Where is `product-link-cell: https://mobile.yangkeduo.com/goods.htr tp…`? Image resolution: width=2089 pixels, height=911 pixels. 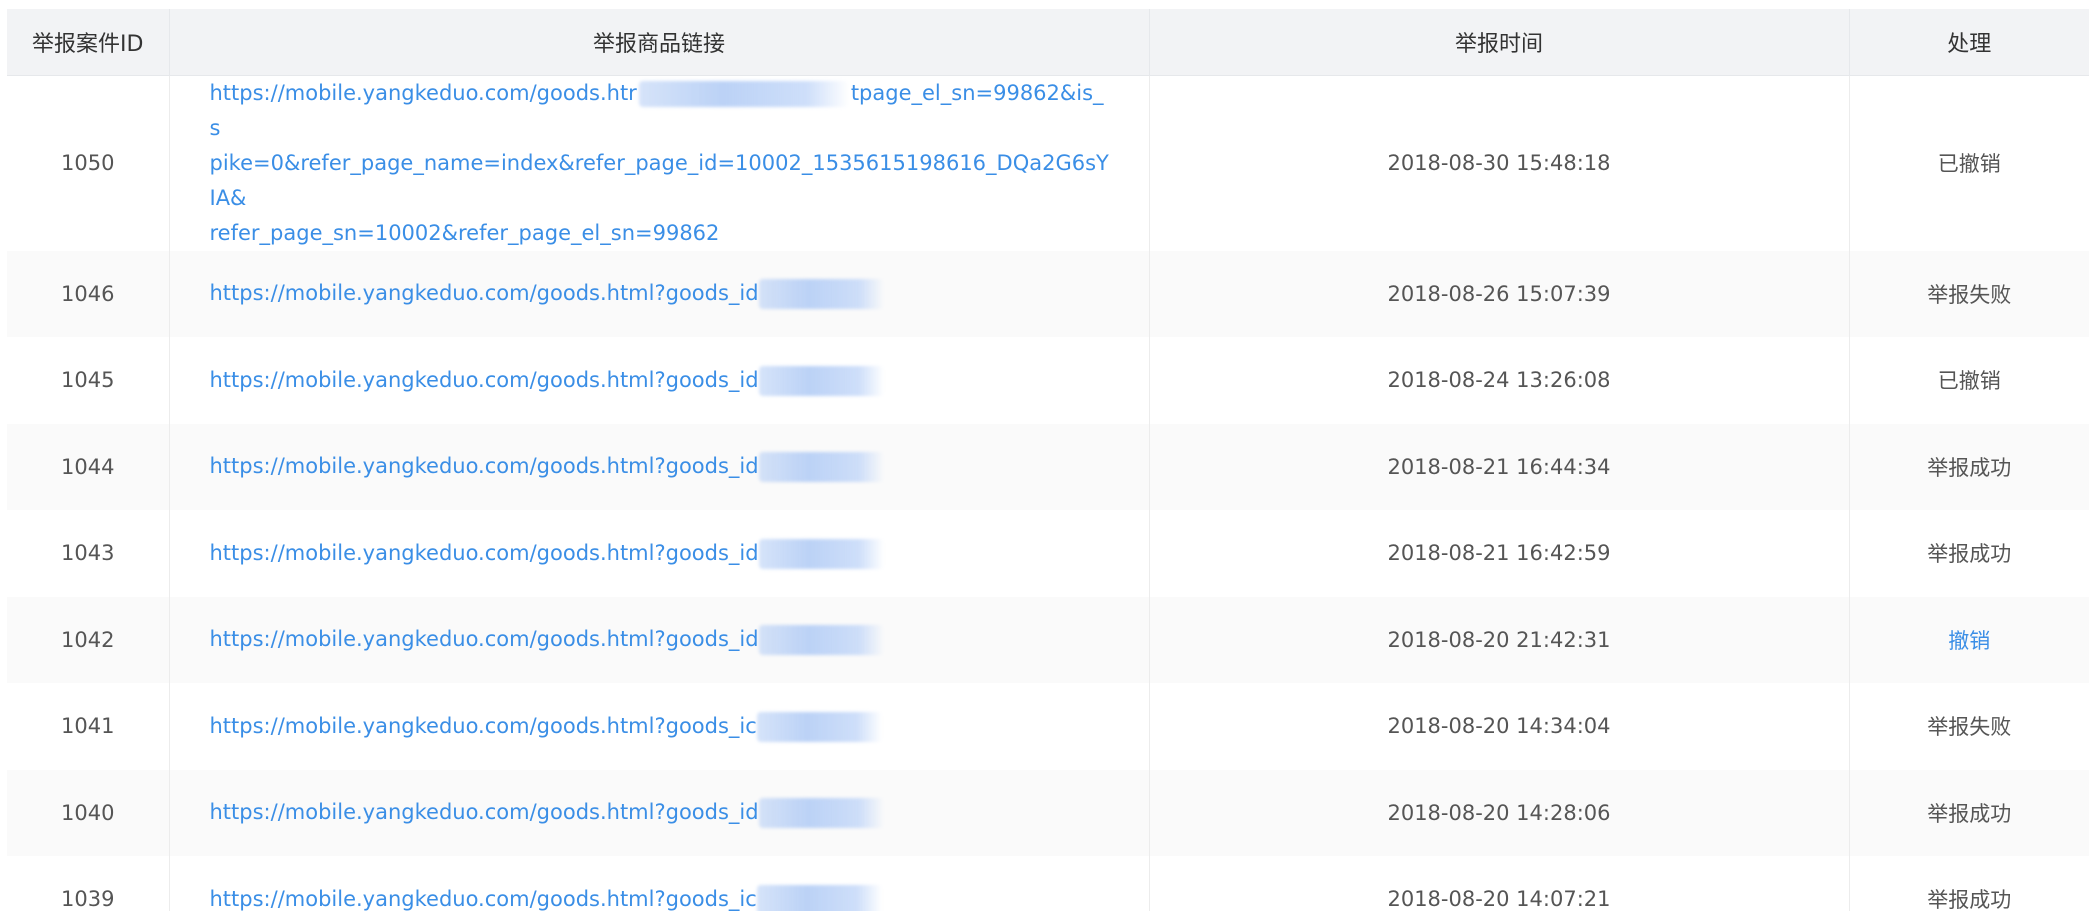
product-link-cell: https://mobile.yangkeduo.com/goods.htr tp… is located at coordinates (659, 163).